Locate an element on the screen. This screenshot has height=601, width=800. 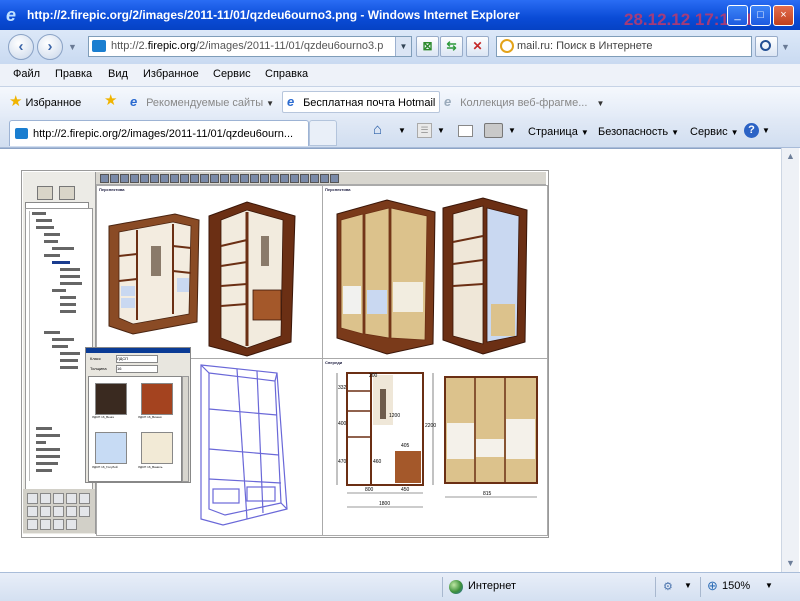
search-icon is located at coordinates (765, 45).